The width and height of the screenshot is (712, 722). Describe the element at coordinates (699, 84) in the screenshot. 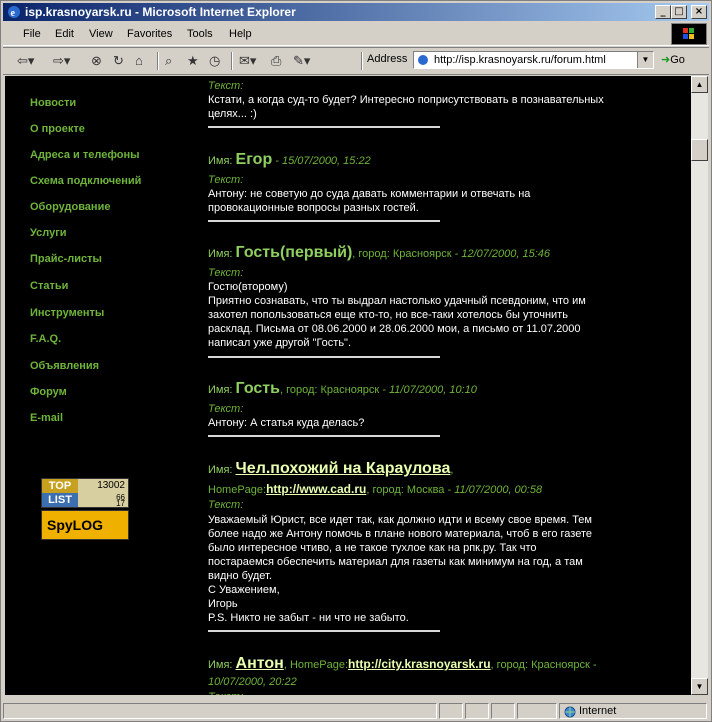

I see `scroll-up-arrow-icon: ▲` at that location.